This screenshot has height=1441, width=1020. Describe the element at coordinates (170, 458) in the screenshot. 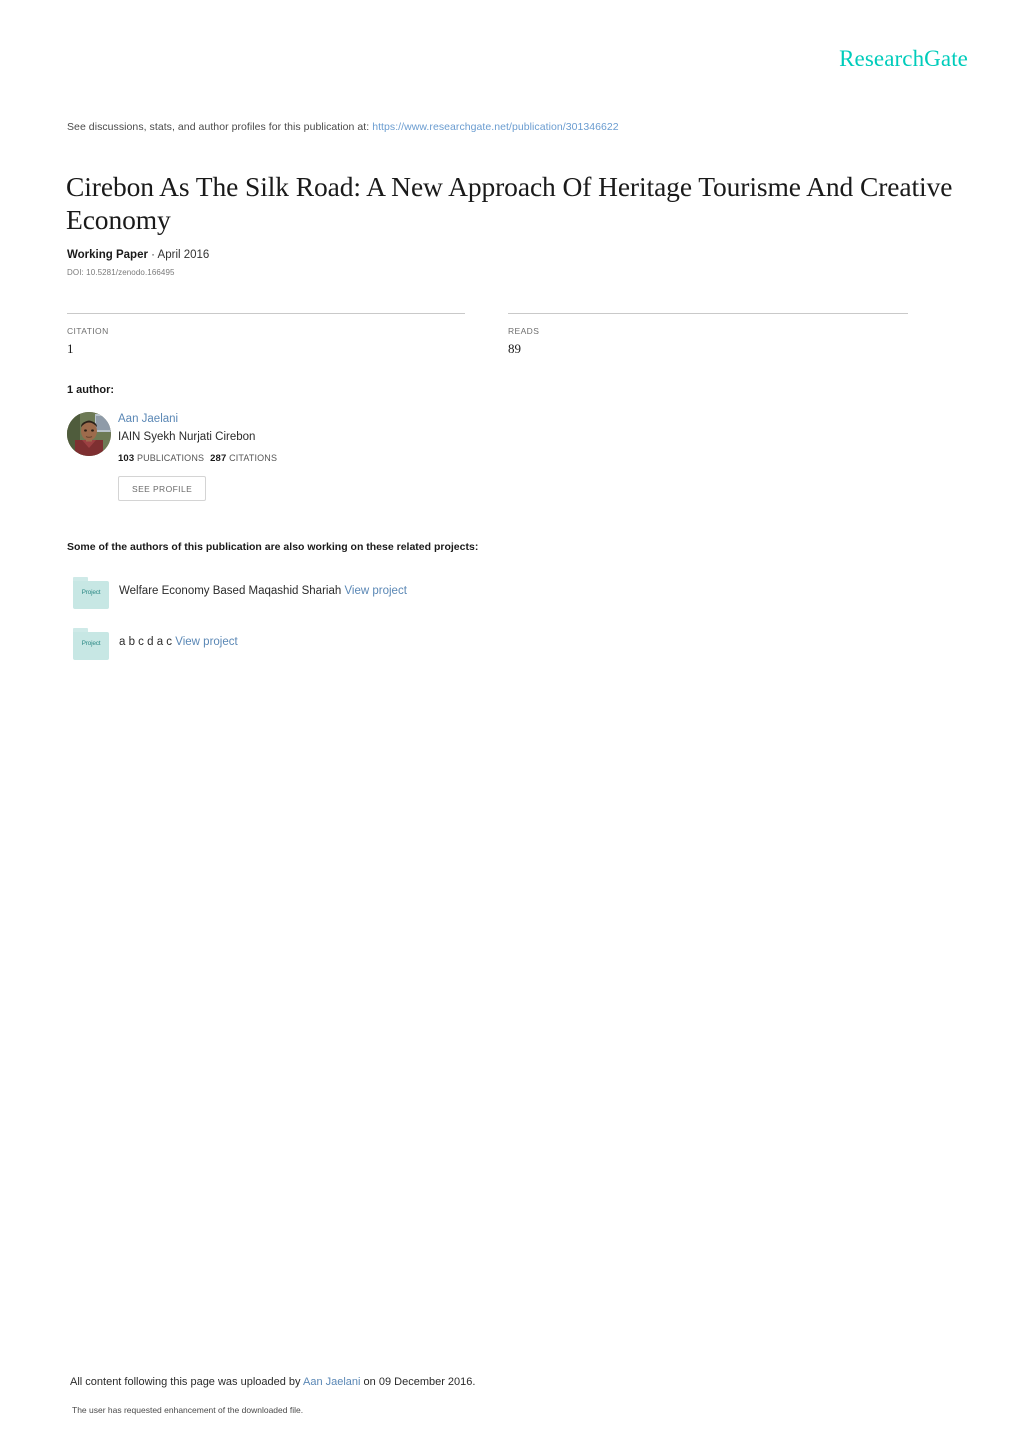

I see `author-publications-label: PUBLICATIONS` at that location.